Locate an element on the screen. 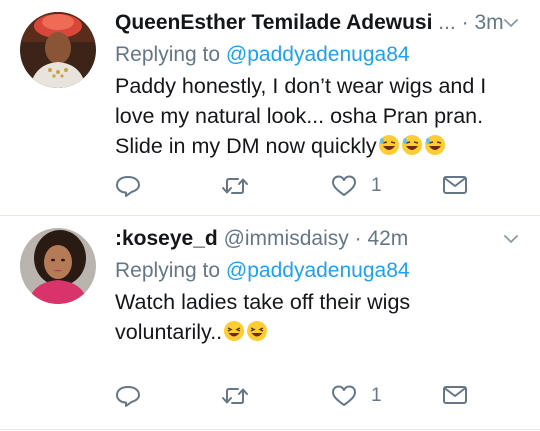  tweet-text-line: love my natural look... osha Pran pran. is located at coordinates (299, 116).